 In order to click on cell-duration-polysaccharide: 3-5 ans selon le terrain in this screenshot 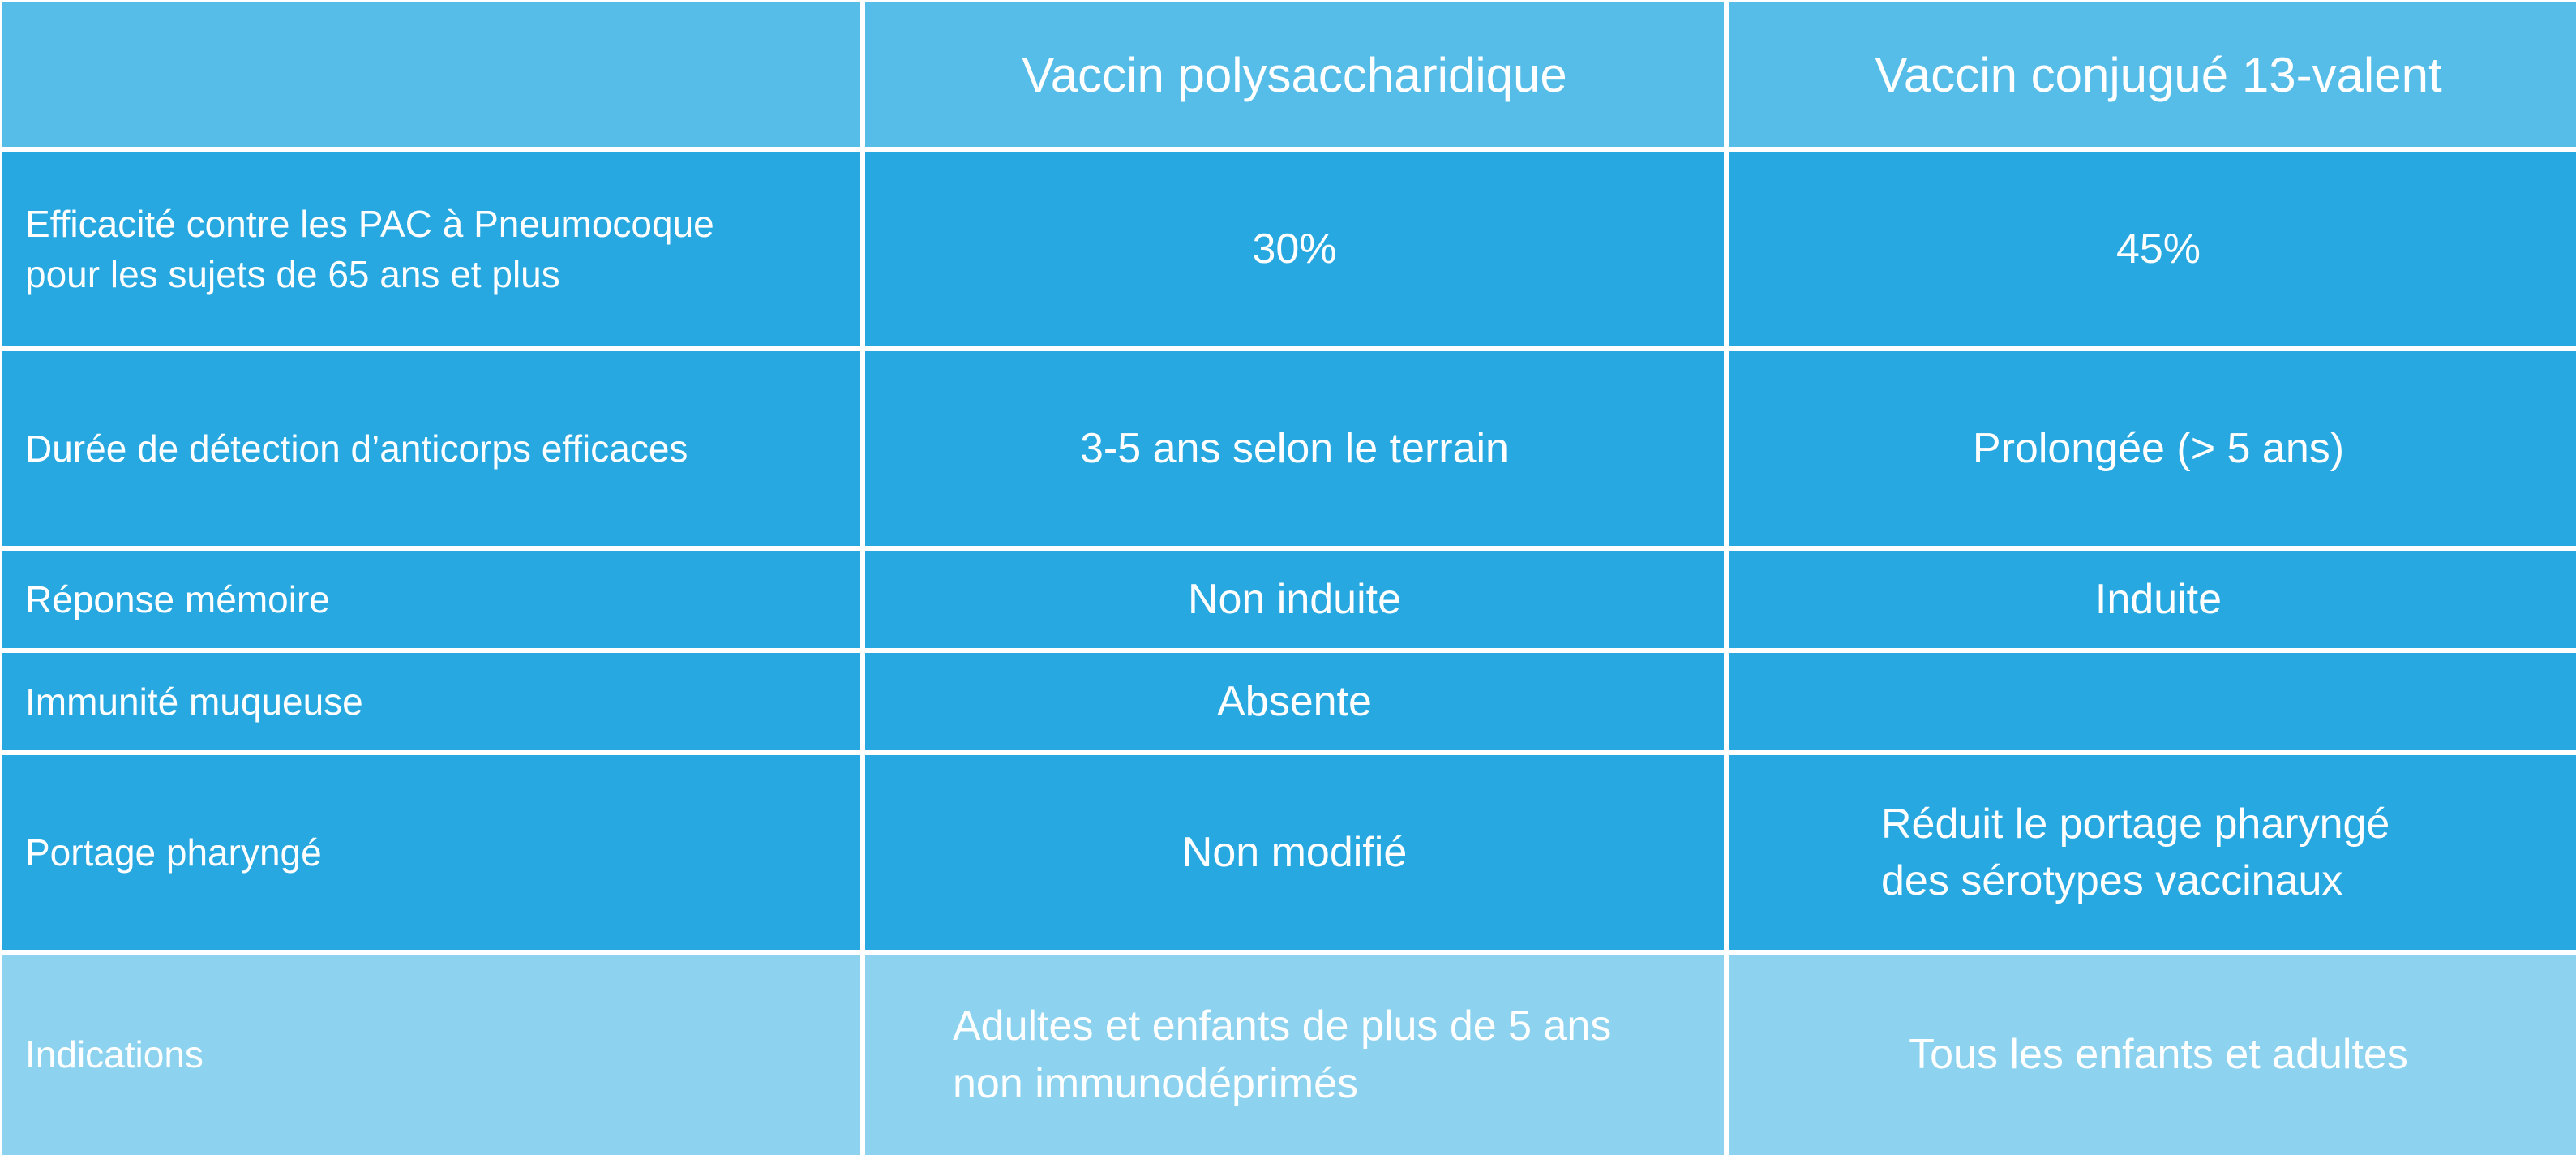, I will do `click(1294, 448)`.